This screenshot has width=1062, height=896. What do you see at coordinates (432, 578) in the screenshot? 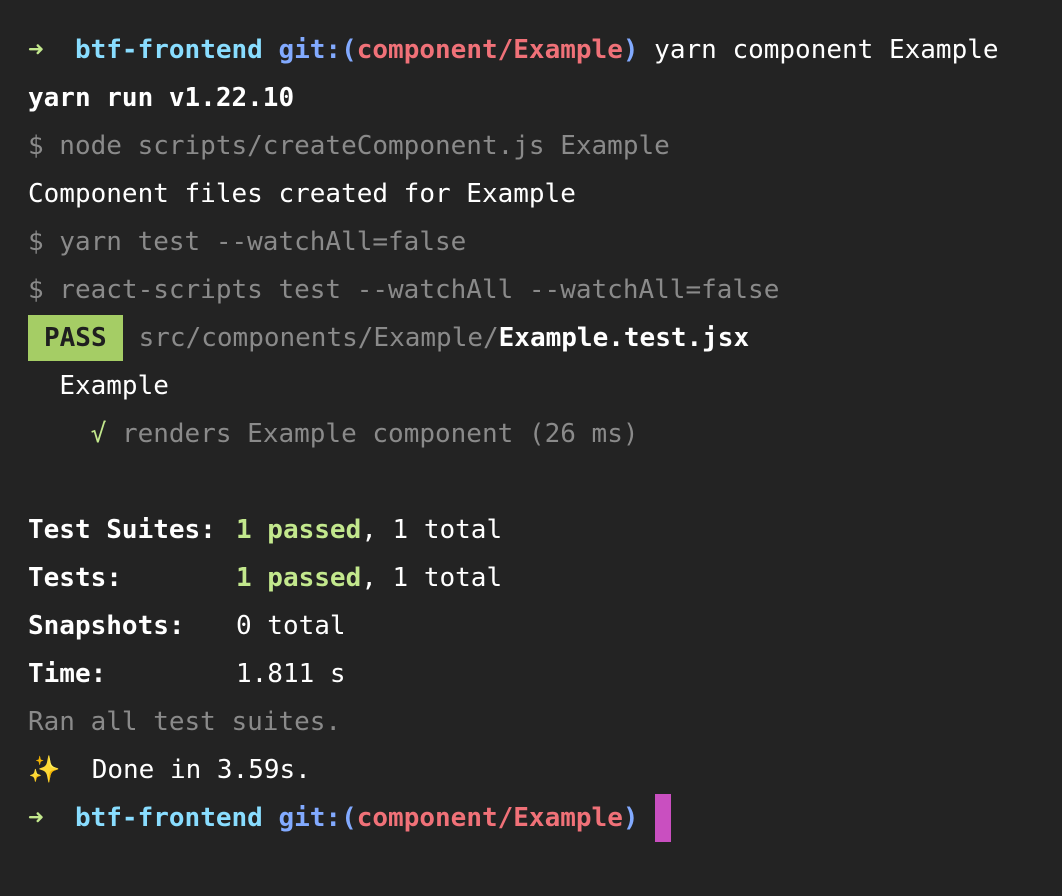
I see `summary-tests-total: , 1 total` at bounding box center [432, 578].